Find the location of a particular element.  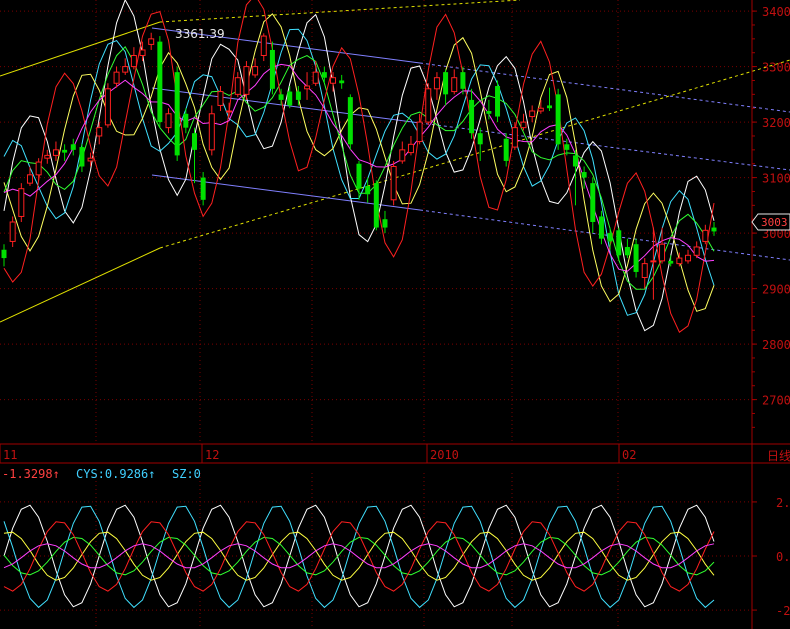

price-tick-label: 3400 is located at coordinates (776, 12).